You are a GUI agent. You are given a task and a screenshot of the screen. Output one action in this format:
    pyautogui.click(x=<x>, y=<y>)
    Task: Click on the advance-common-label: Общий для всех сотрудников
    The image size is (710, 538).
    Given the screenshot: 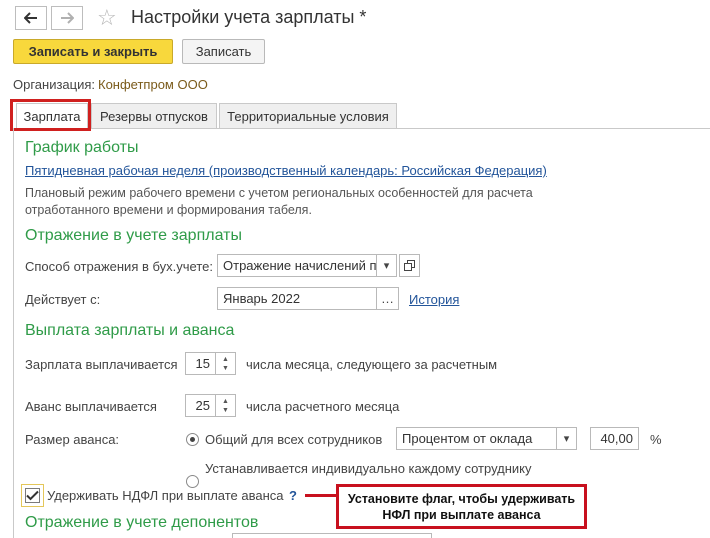 What is the action you would take?
    pyautogui.click(x=293, y=439)
    